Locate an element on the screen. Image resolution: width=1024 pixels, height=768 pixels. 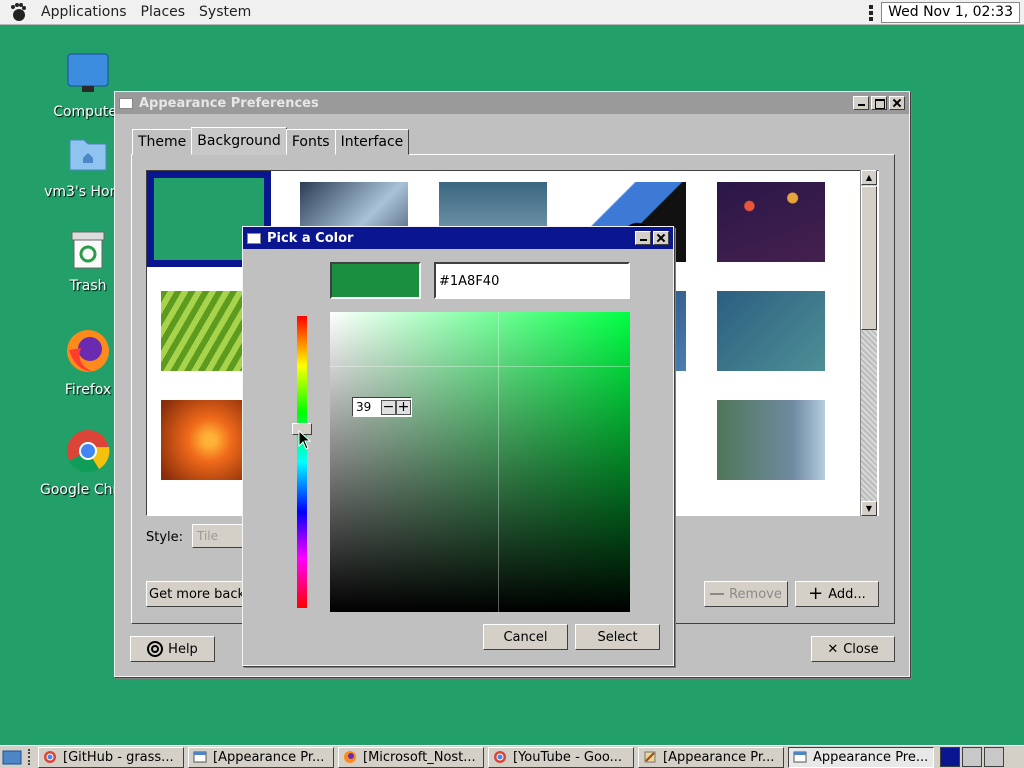
tab-bar: Theme Background Fonts Interface is located at coordinates (271, 141).